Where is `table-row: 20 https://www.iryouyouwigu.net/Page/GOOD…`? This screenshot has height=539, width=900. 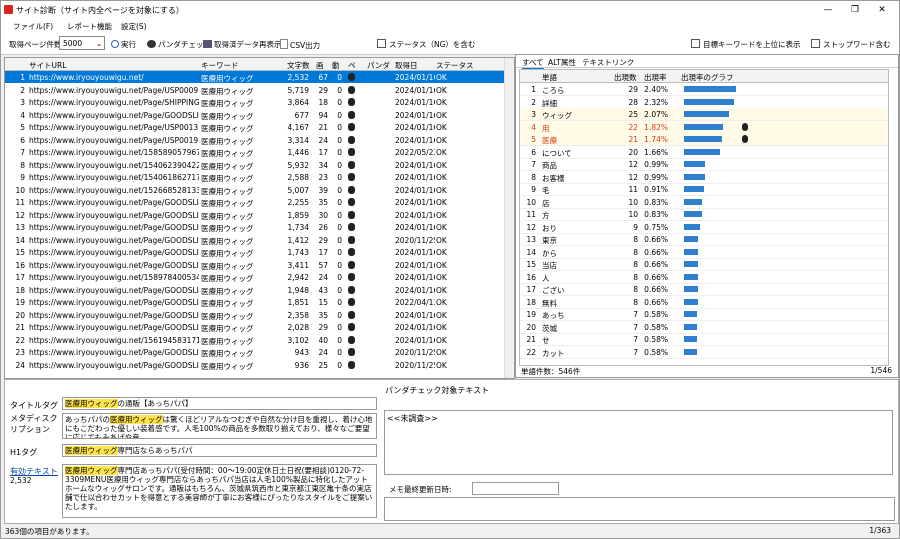
table-row: 20 https://www.iryouyouwigu.net/Page/GOOD… is located at coordinates (259, 315).